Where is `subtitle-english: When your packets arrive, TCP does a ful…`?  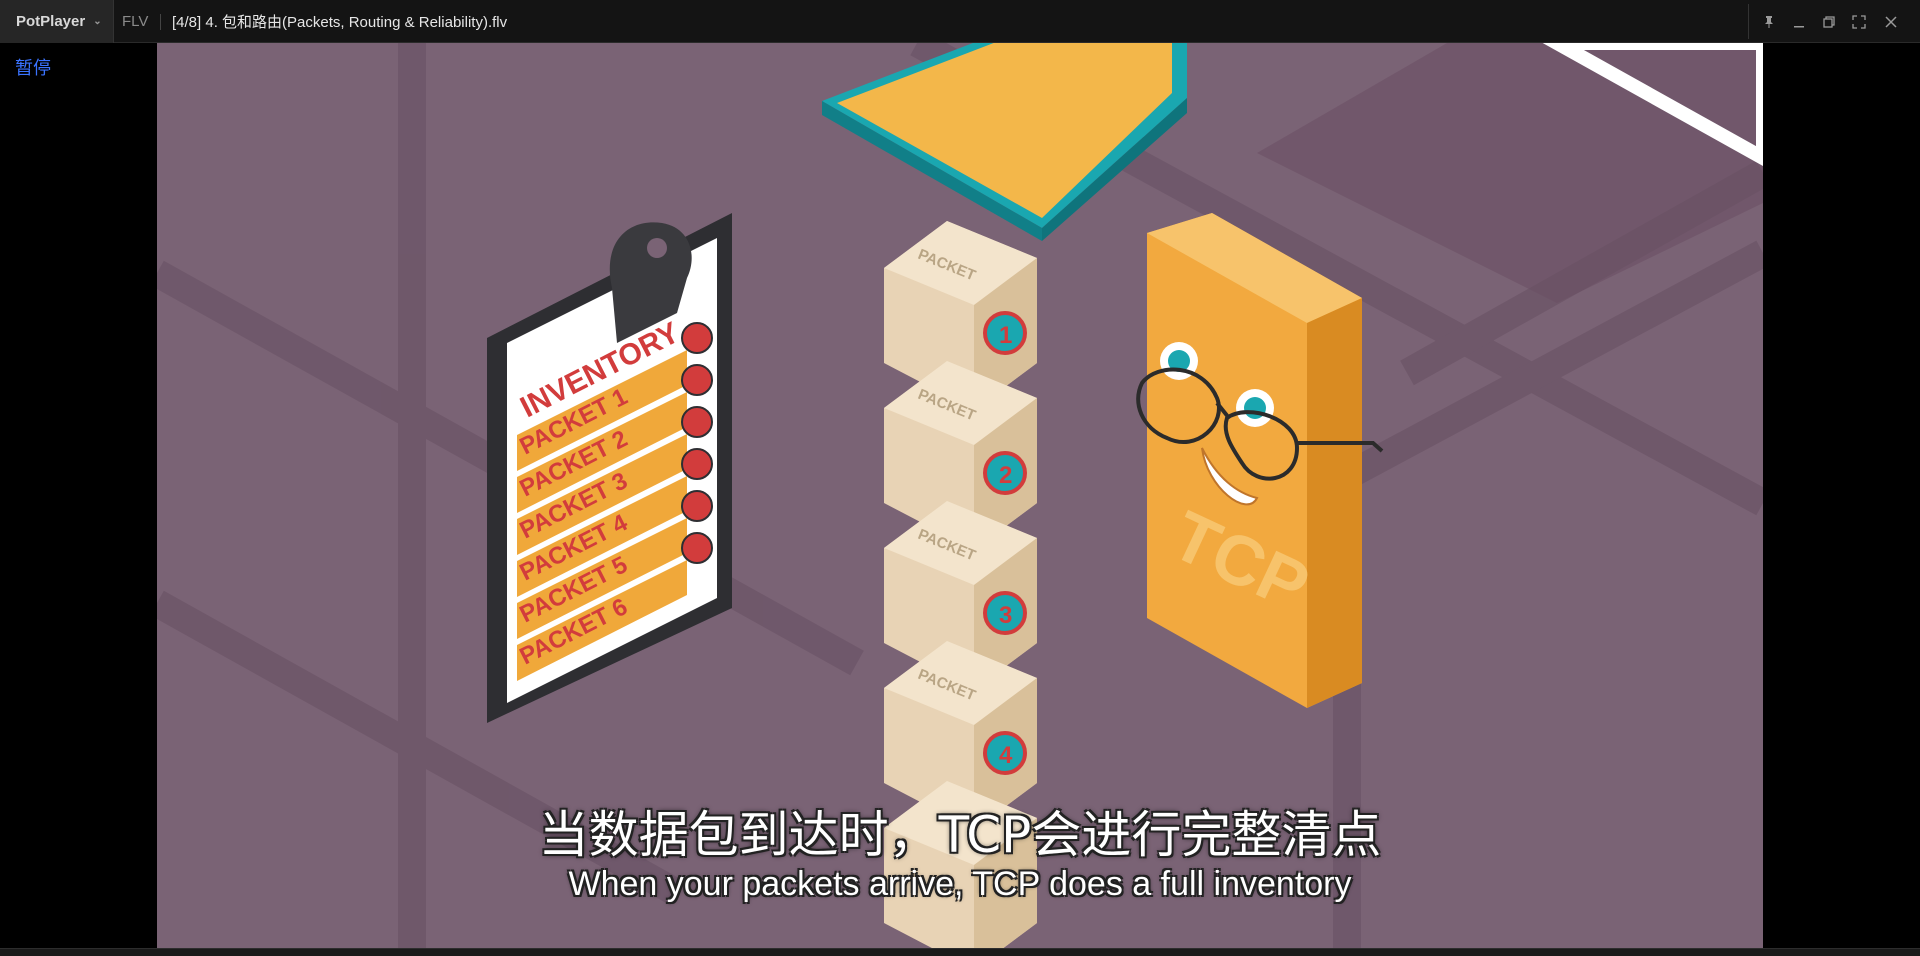
subtitle-english: When your packets arrive, TCP does a ful… is located at coordinates (960, 884).